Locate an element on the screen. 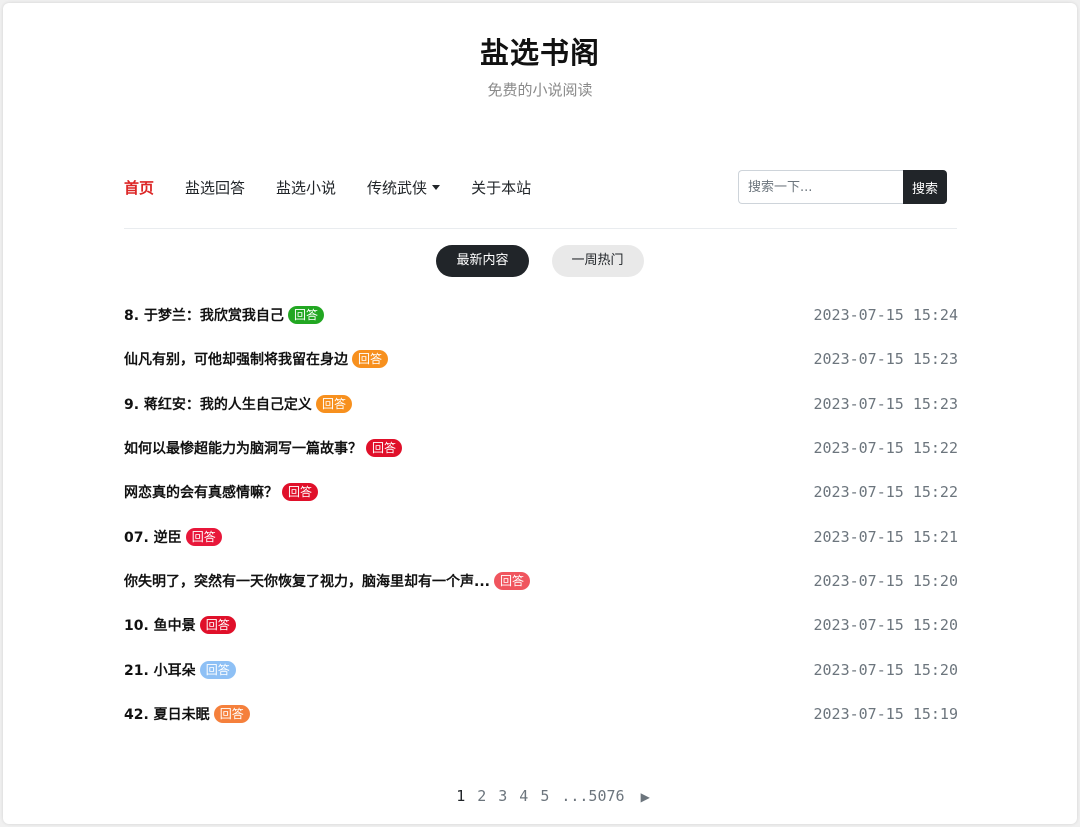 The width and height of the screenshot is (1080, 827). article-main: 你失明了，突然有一天你恢复了视力，脑海里却有一个声... 回答 is located at coordinates (327, 581).